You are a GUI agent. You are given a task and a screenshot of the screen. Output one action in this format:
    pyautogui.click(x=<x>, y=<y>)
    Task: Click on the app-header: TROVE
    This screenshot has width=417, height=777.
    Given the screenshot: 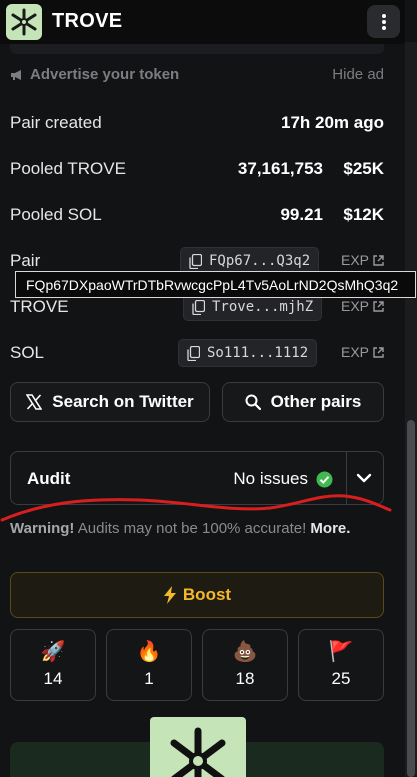 What is the action you would take?
    pyautogui.click(x=202, y=22)
    